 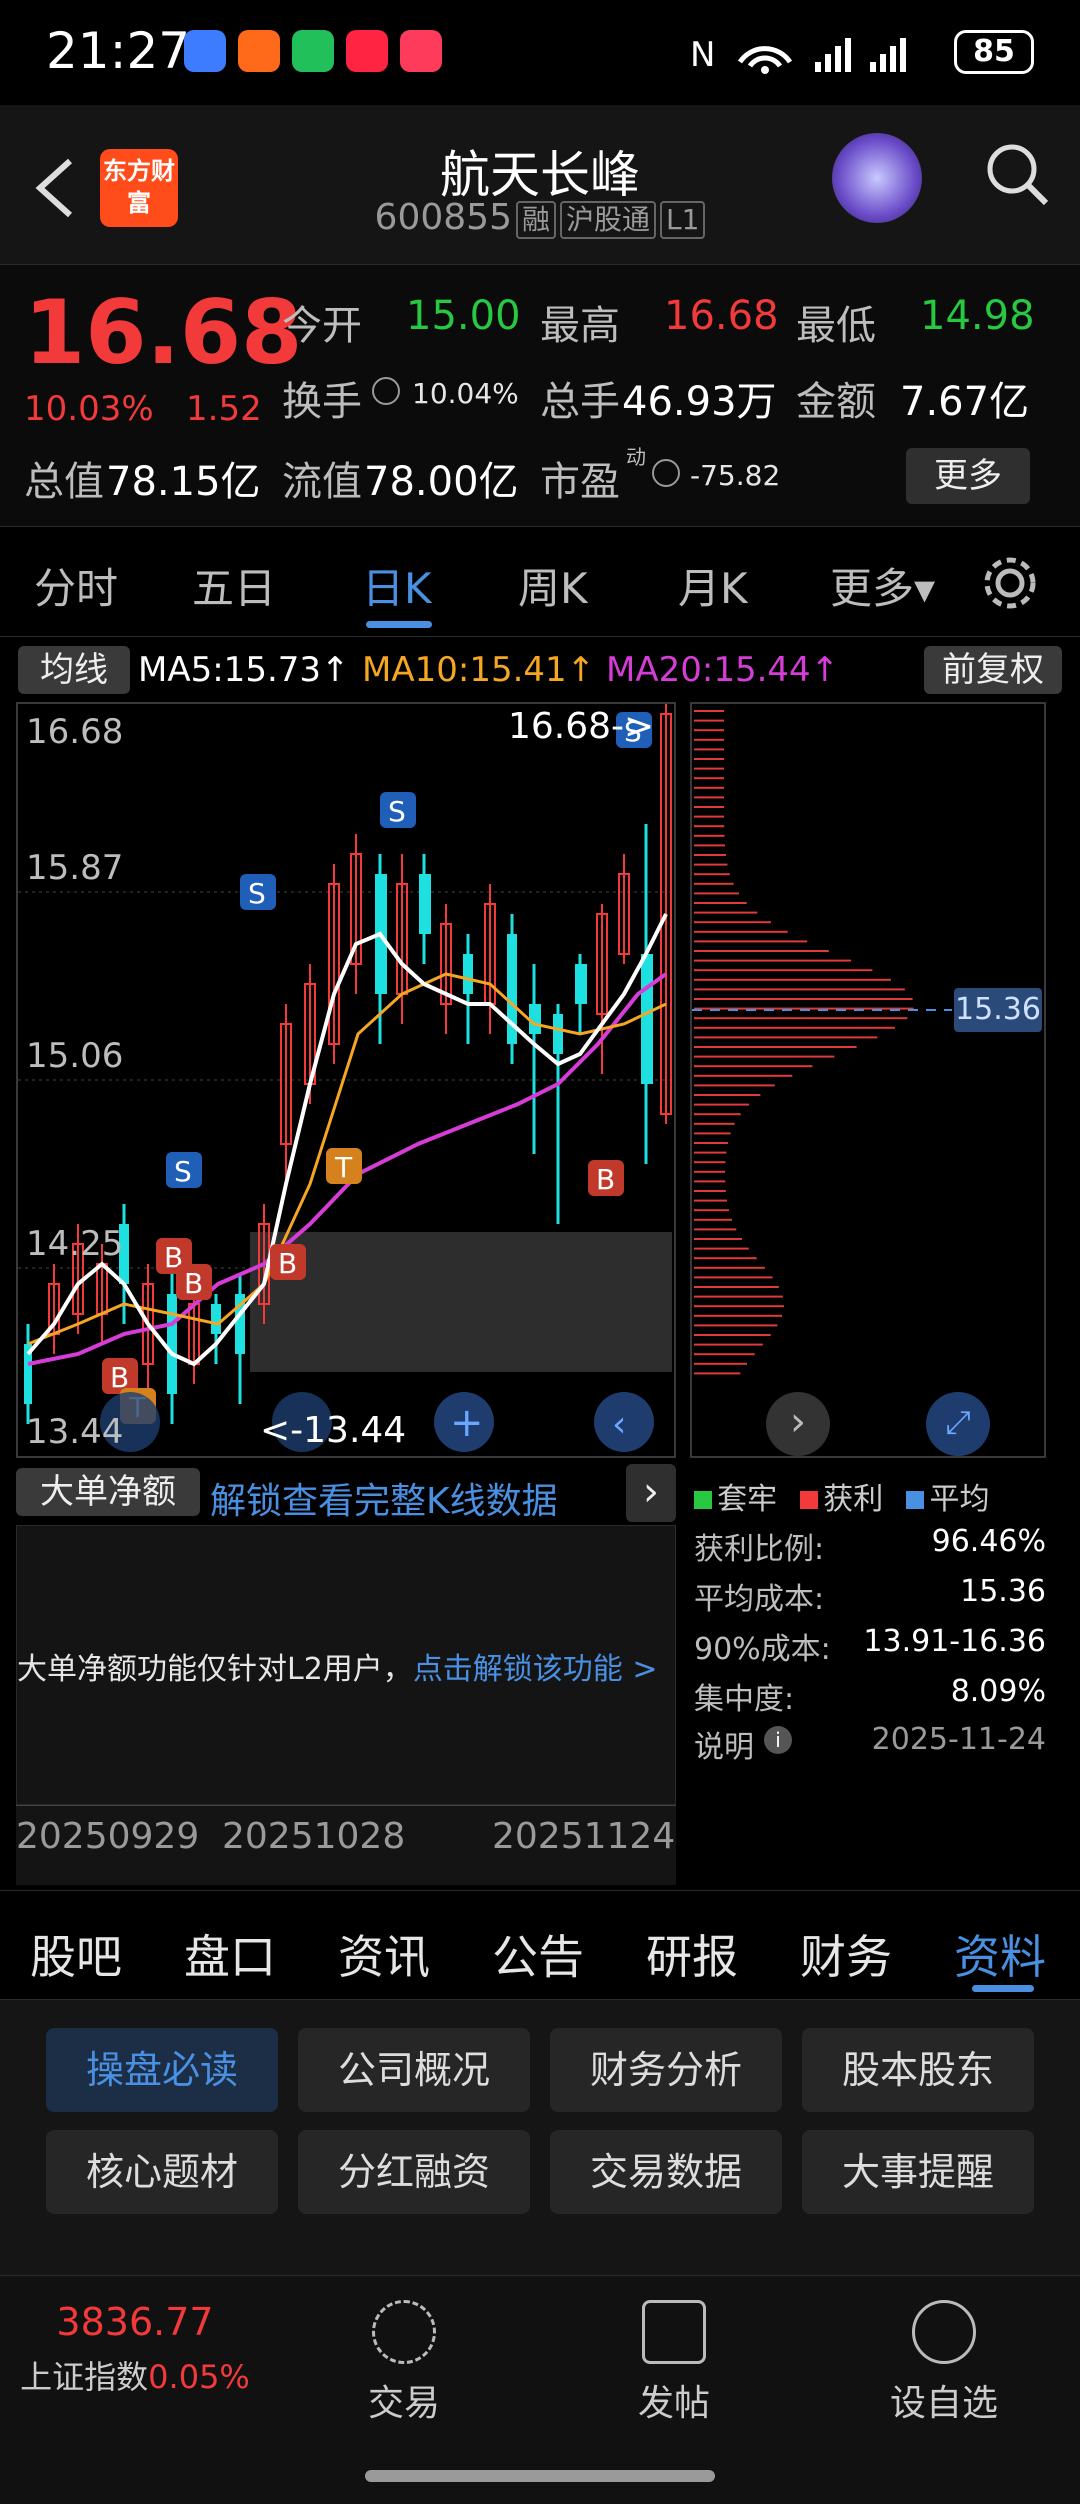 I want to click on chip-legend: 套牢 获利 平均, so click(x=879, y=1495).